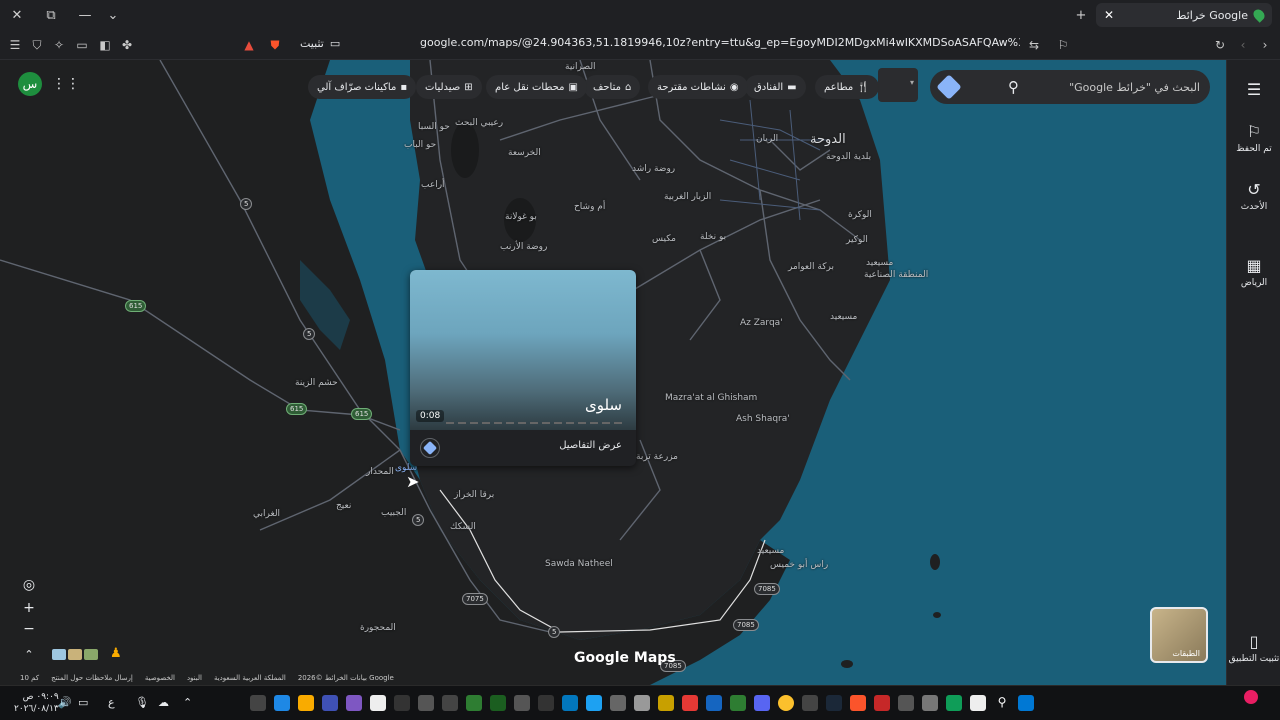 The height and width of the screenshot is (720, 1280). I want to click on install-app-chip: تثبيت ▭, so click(320, 43).